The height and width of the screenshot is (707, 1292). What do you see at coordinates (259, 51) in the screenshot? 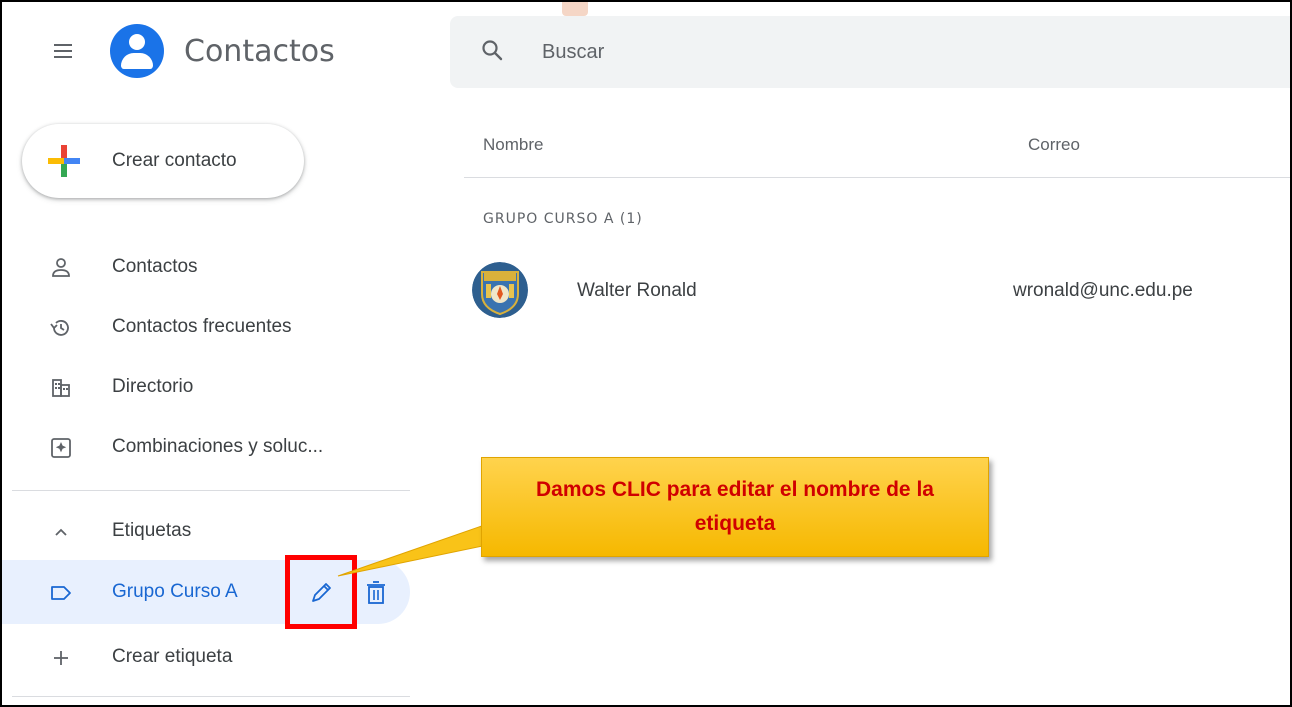
I see `app-title: Contactos` at bounding box center [259, 51].